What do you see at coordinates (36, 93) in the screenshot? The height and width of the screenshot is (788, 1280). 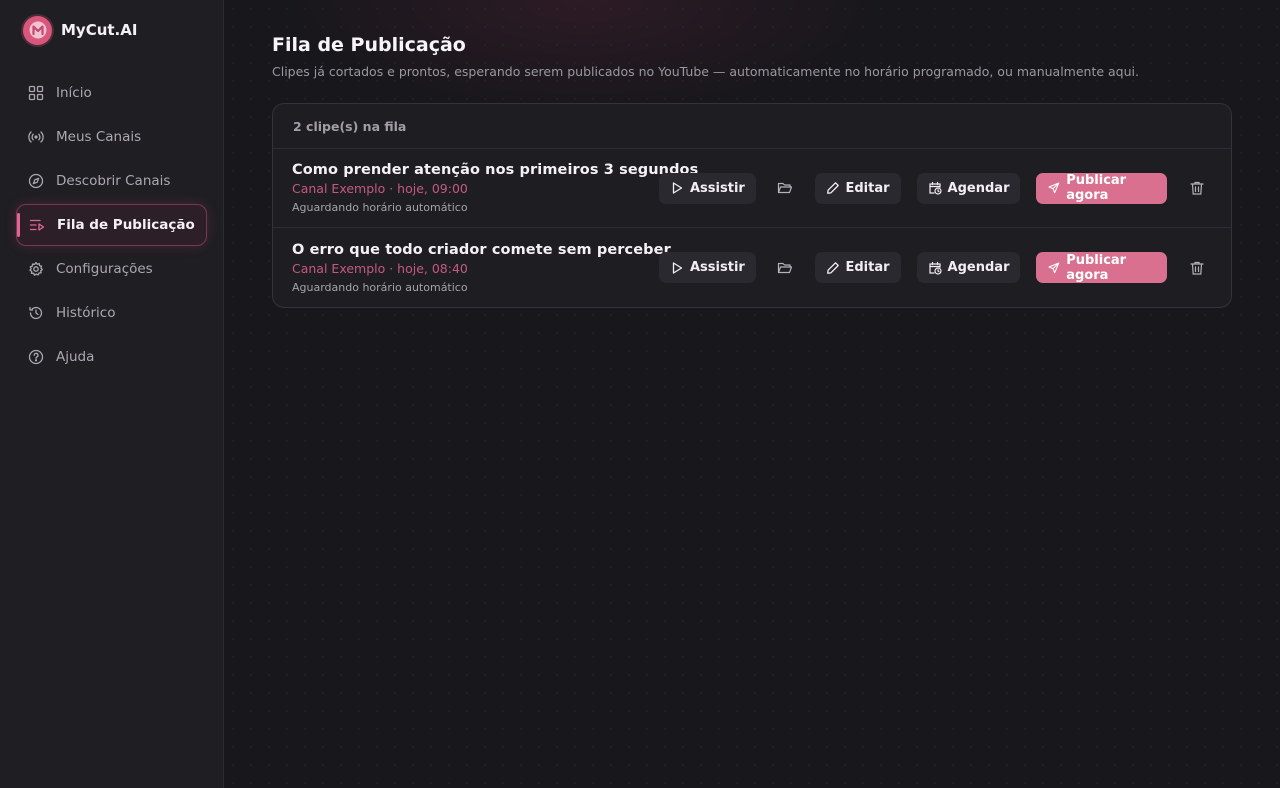 I see `grid-icon` at bounding box center [36, 93].